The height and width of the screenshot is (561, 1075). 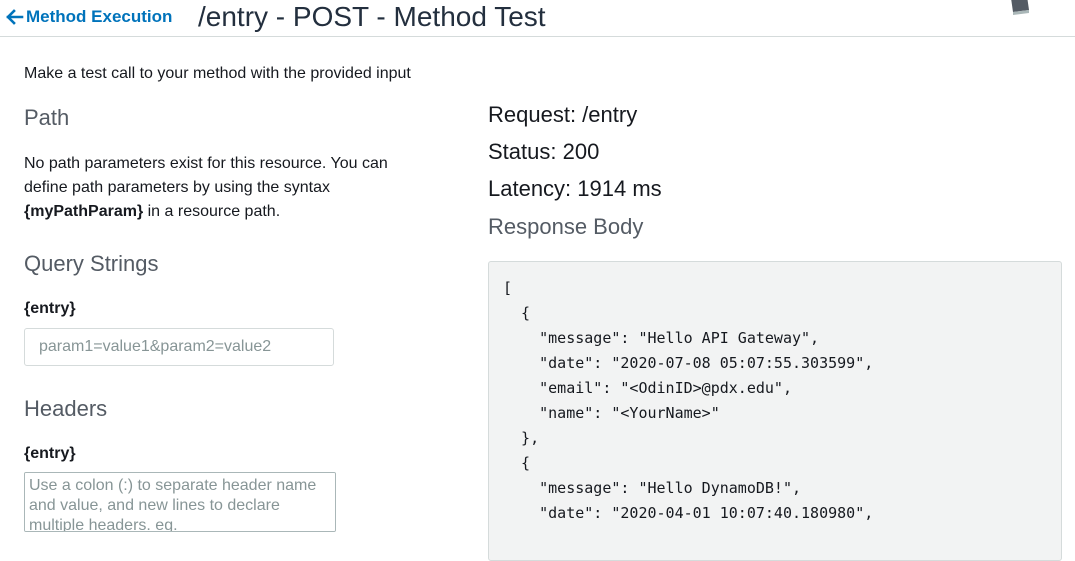 I want to click on query-strings-label: {entry}, so click(x=50, y=308).